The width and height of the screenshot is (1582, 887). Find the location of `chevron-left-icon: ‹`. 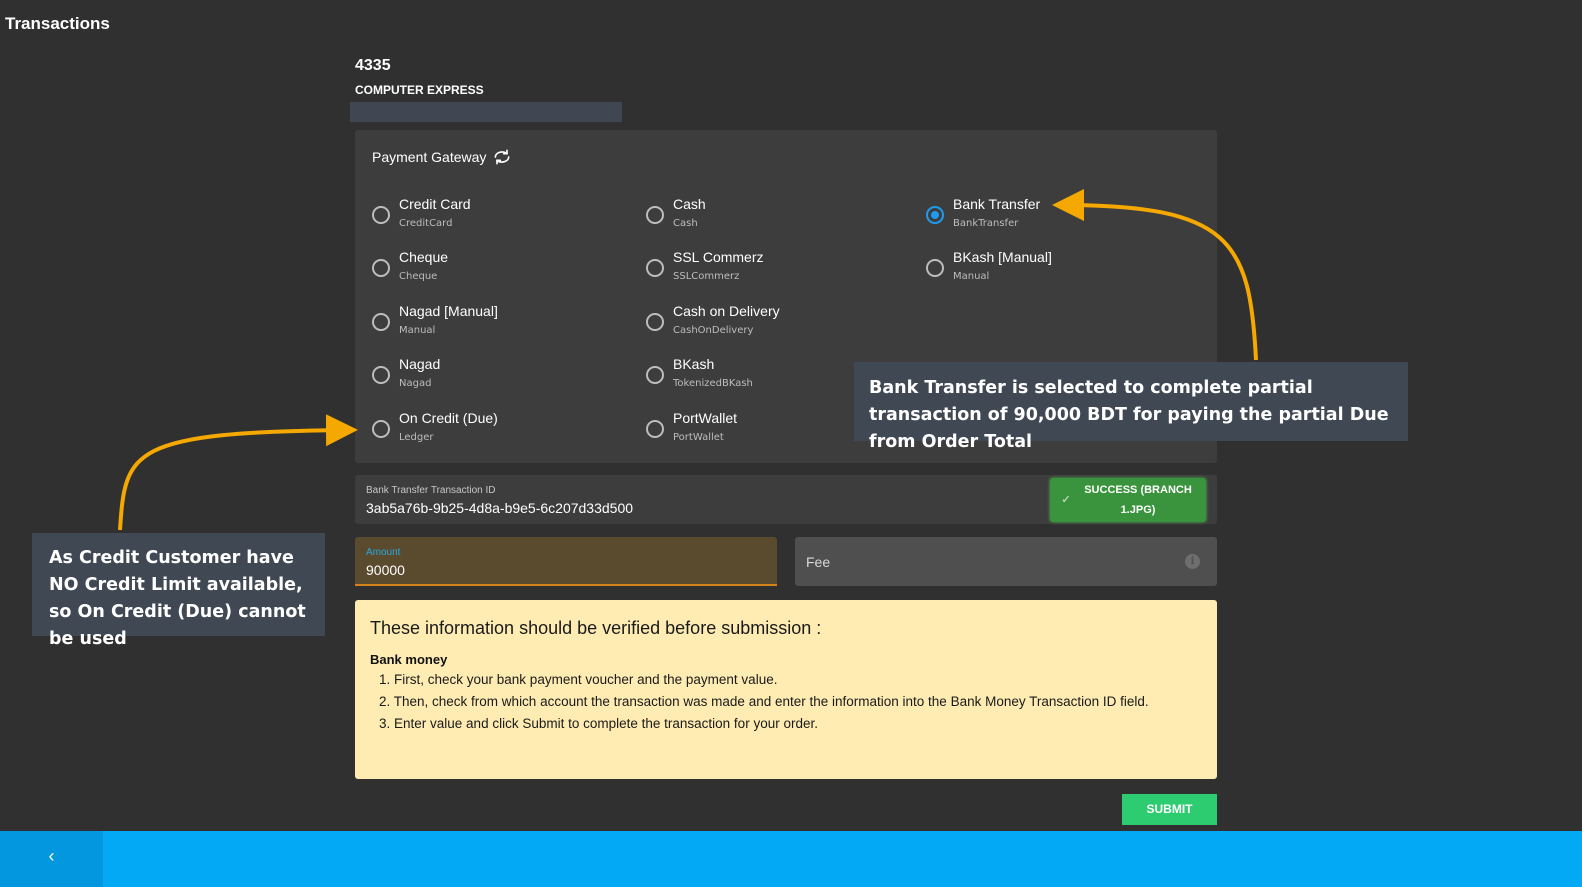

chevron-left-icon: ‹ is located at coordinates (51, 856).